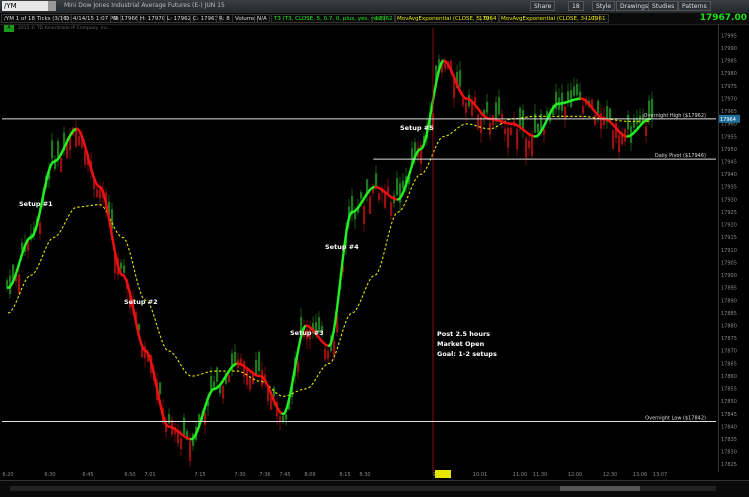 Image resolution: width=749 pixels, height=497 pixels. What do you see at coordinates (7, 475) in the screenshot?
I see `x-tick-label: 6:20` at bounding box center [7, 475].